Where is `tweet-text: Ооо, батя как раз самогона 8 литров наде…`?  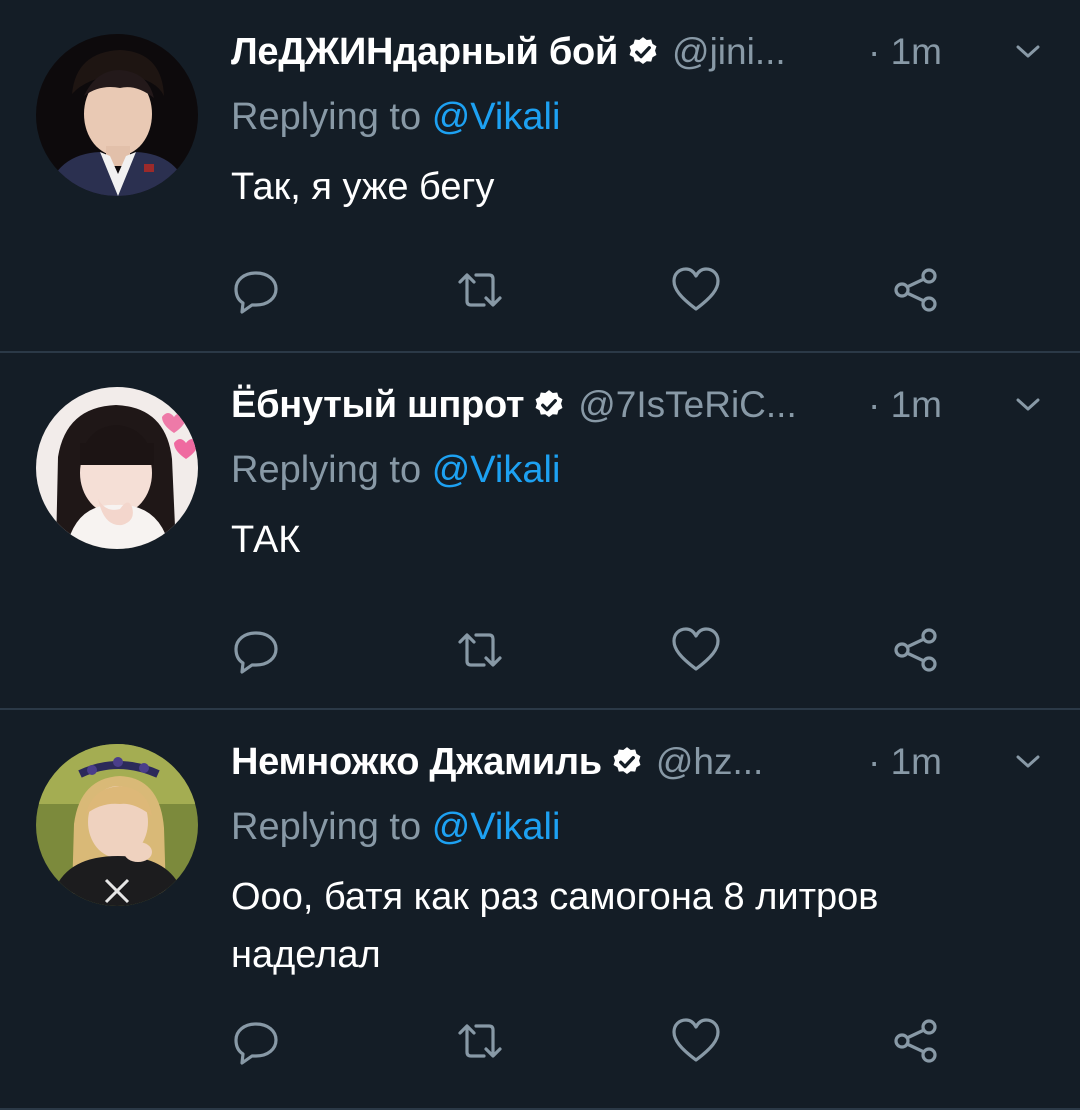
tweet-text: Ооо, батя как раз самогона 8 литров наде… is located at coordinates (555, 926).